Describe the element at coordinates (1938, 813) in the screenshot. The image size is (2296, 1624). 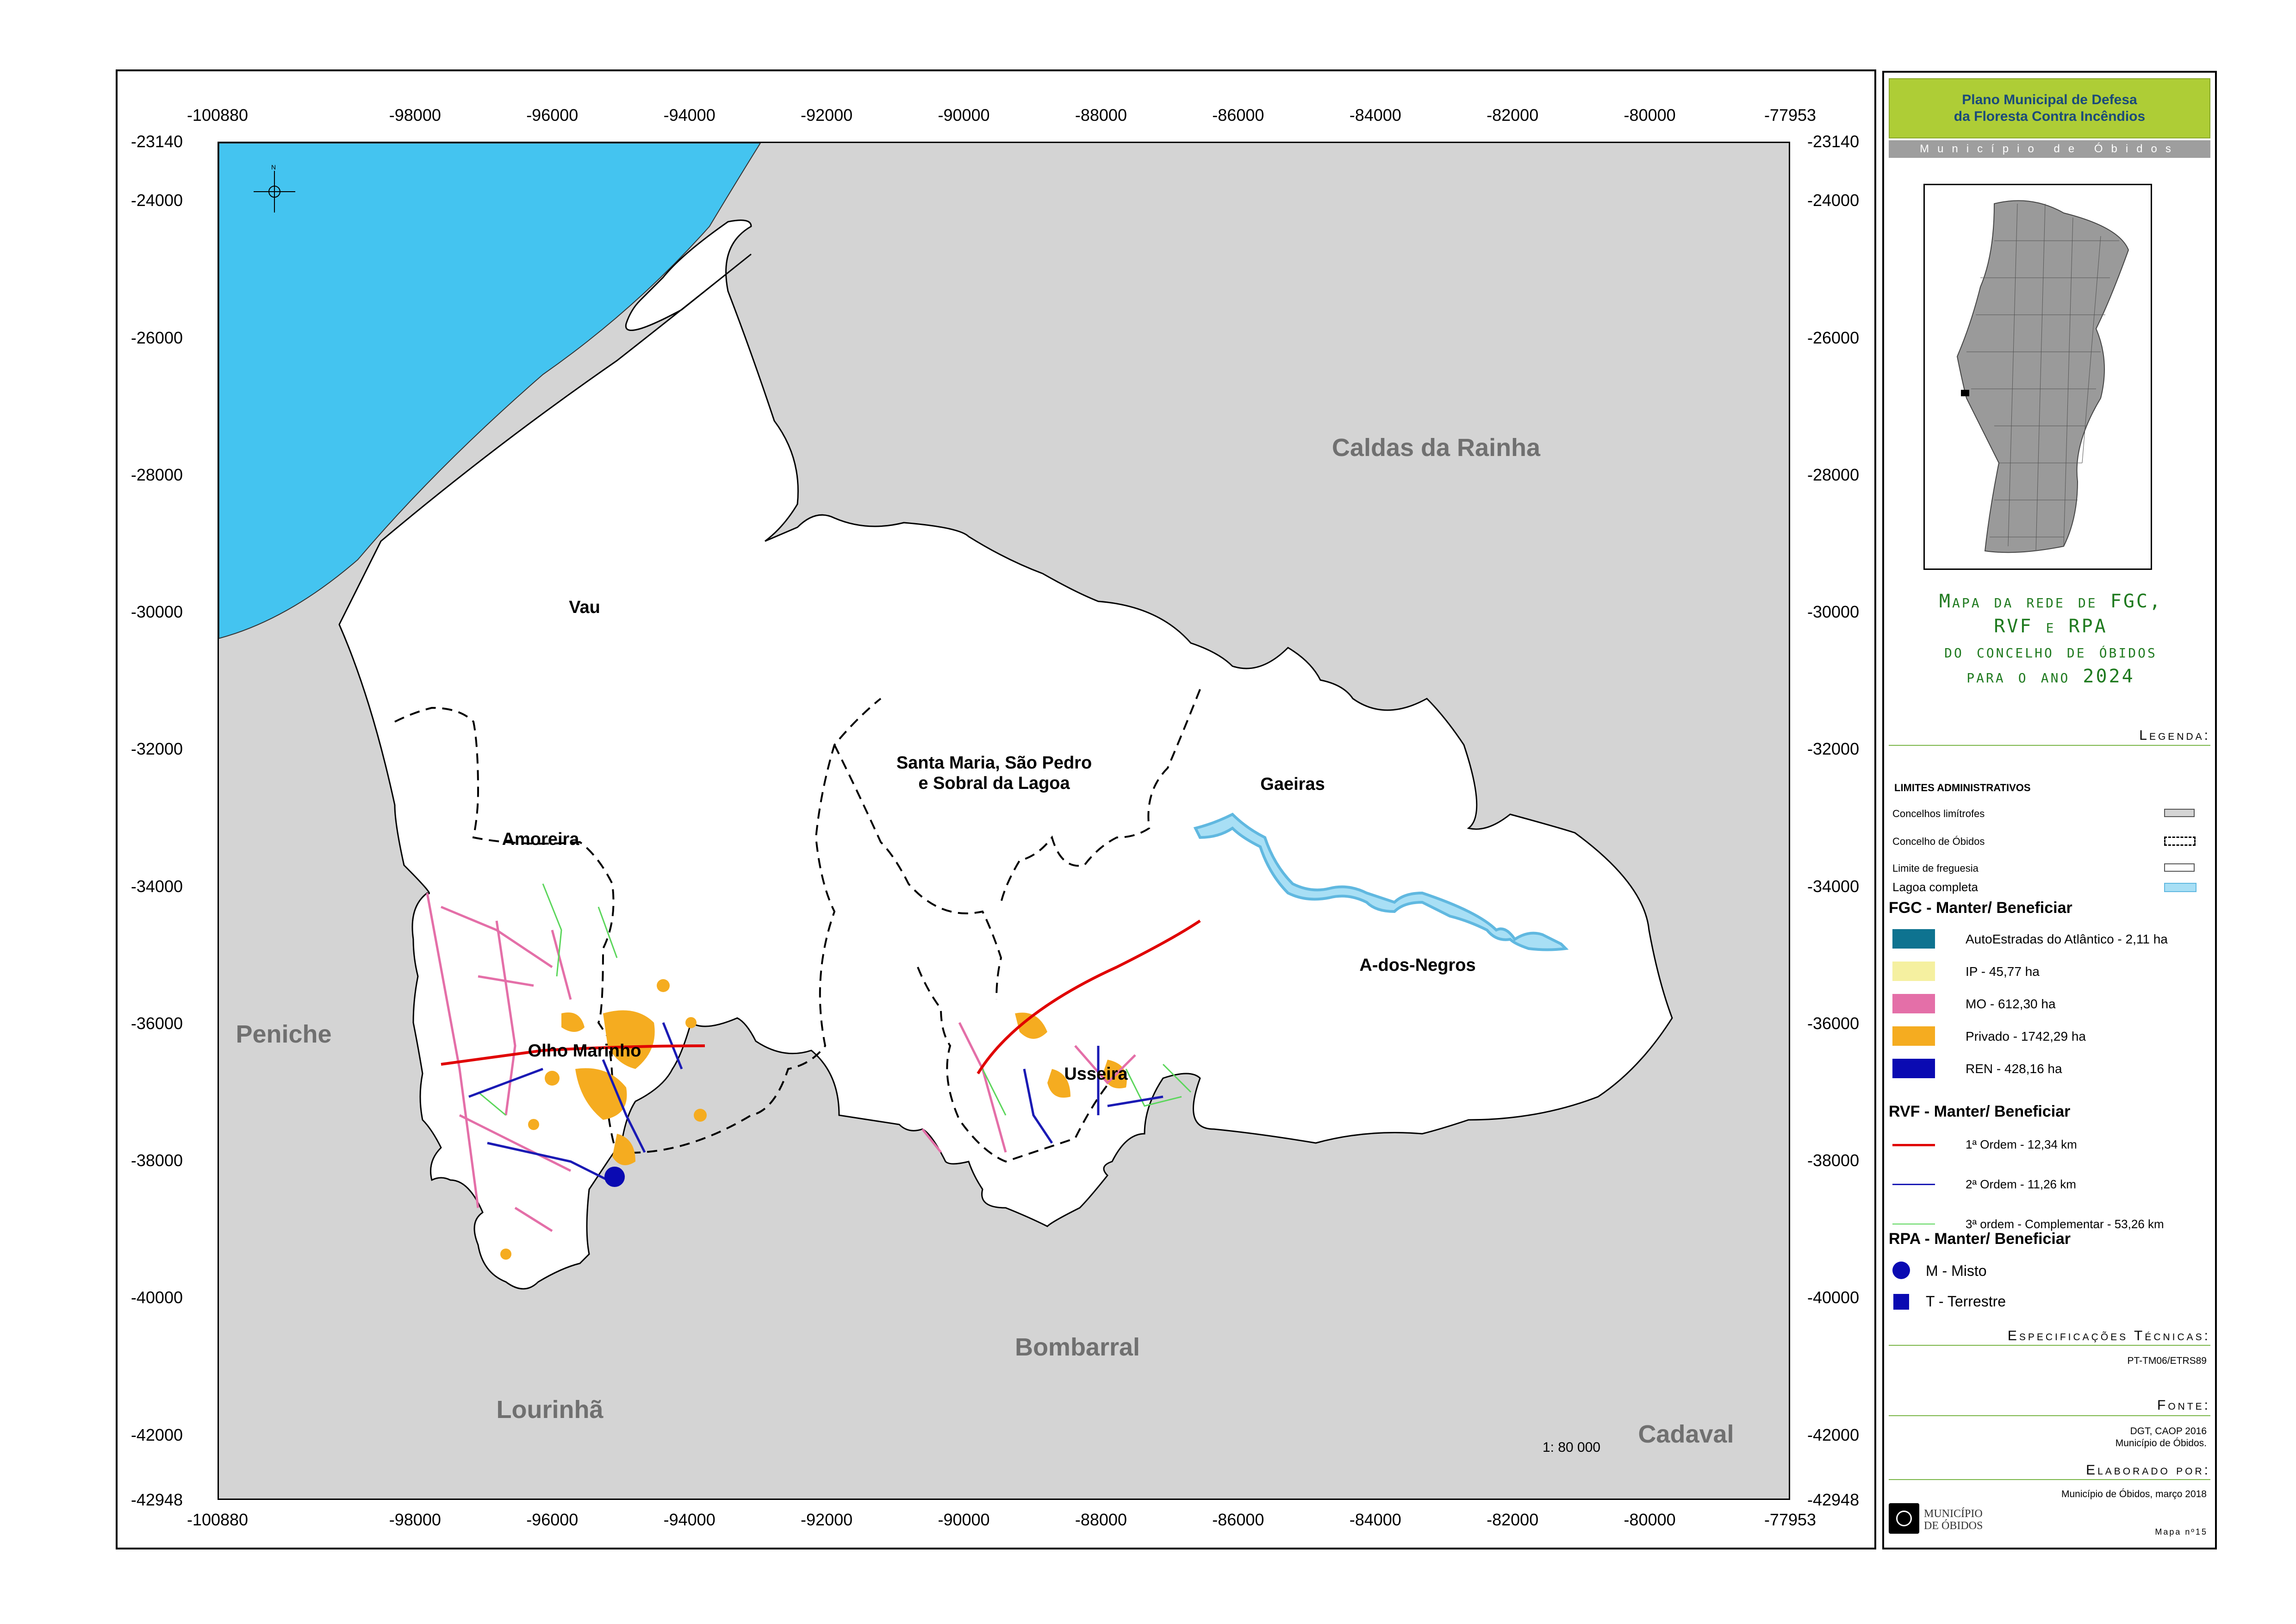
I see `admin-item-neighbors: Concelhos limítrofes` at that location.